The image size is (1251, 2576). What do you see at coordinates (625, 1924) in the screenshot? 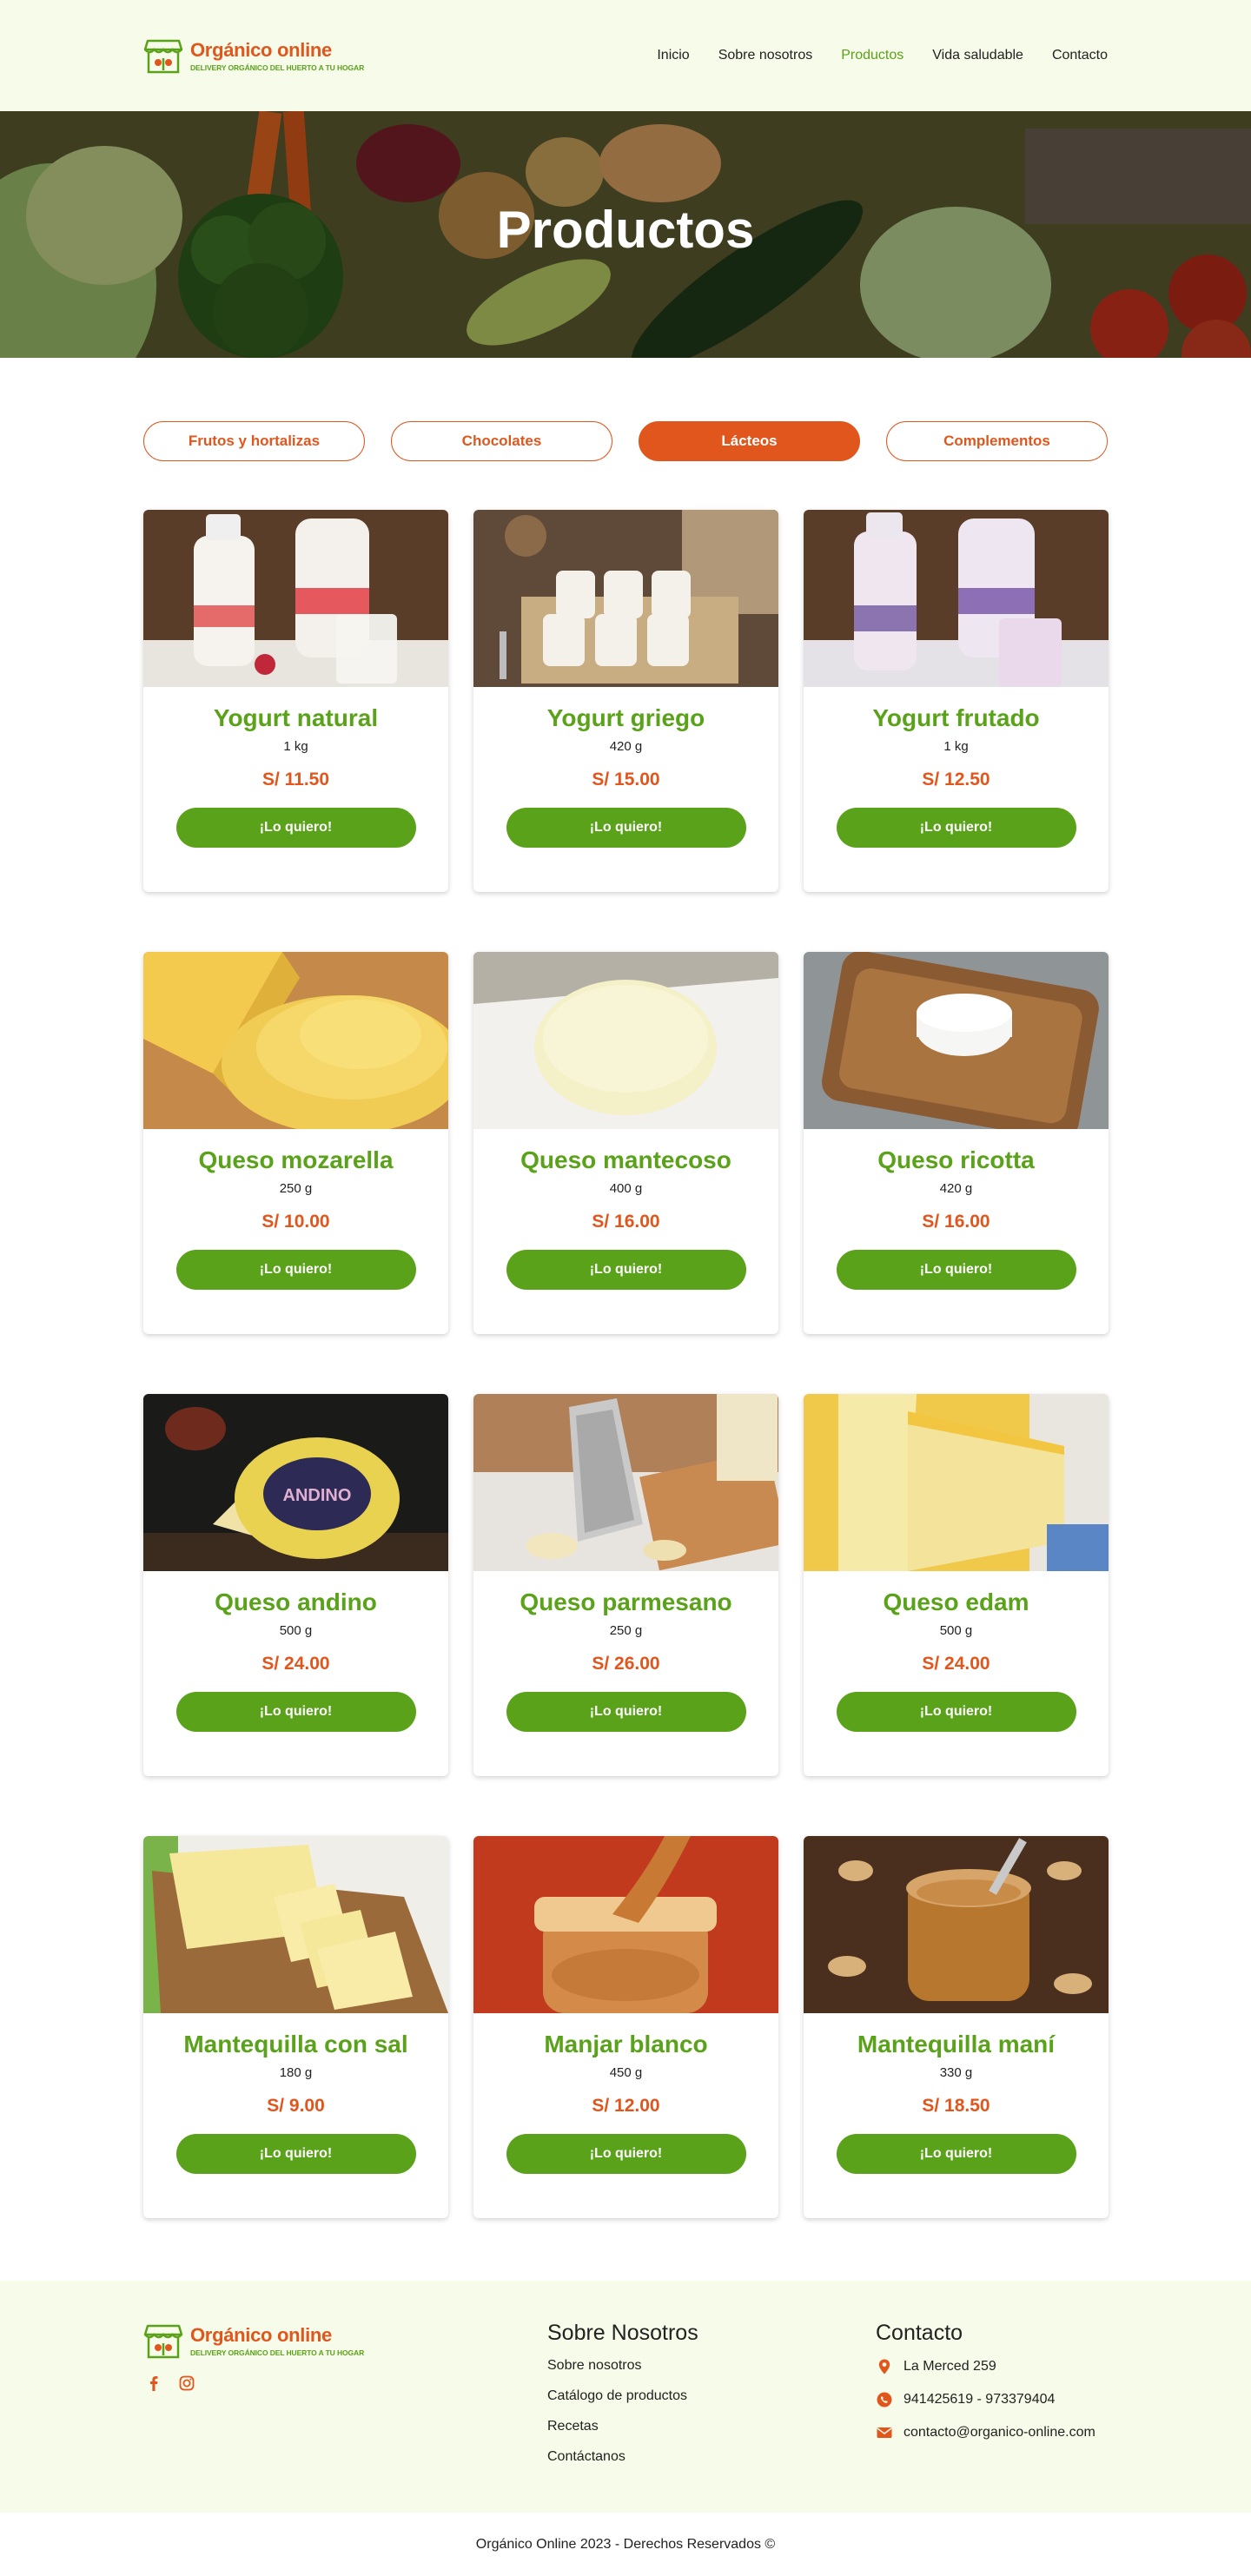
I see `product-image-manjar-blanco` at bounding box center [625, 1924].